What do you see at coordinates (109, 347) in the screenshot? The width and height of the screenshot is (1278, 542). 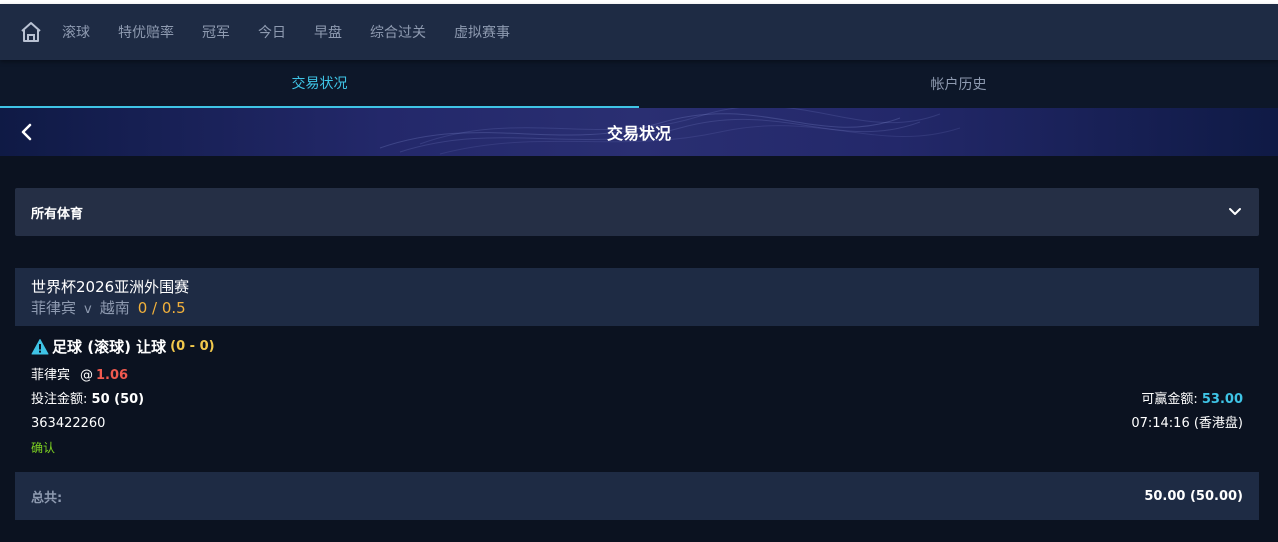 I see `bet-type: 足球 (滚球) 让球` at bounding box center [109, 347].